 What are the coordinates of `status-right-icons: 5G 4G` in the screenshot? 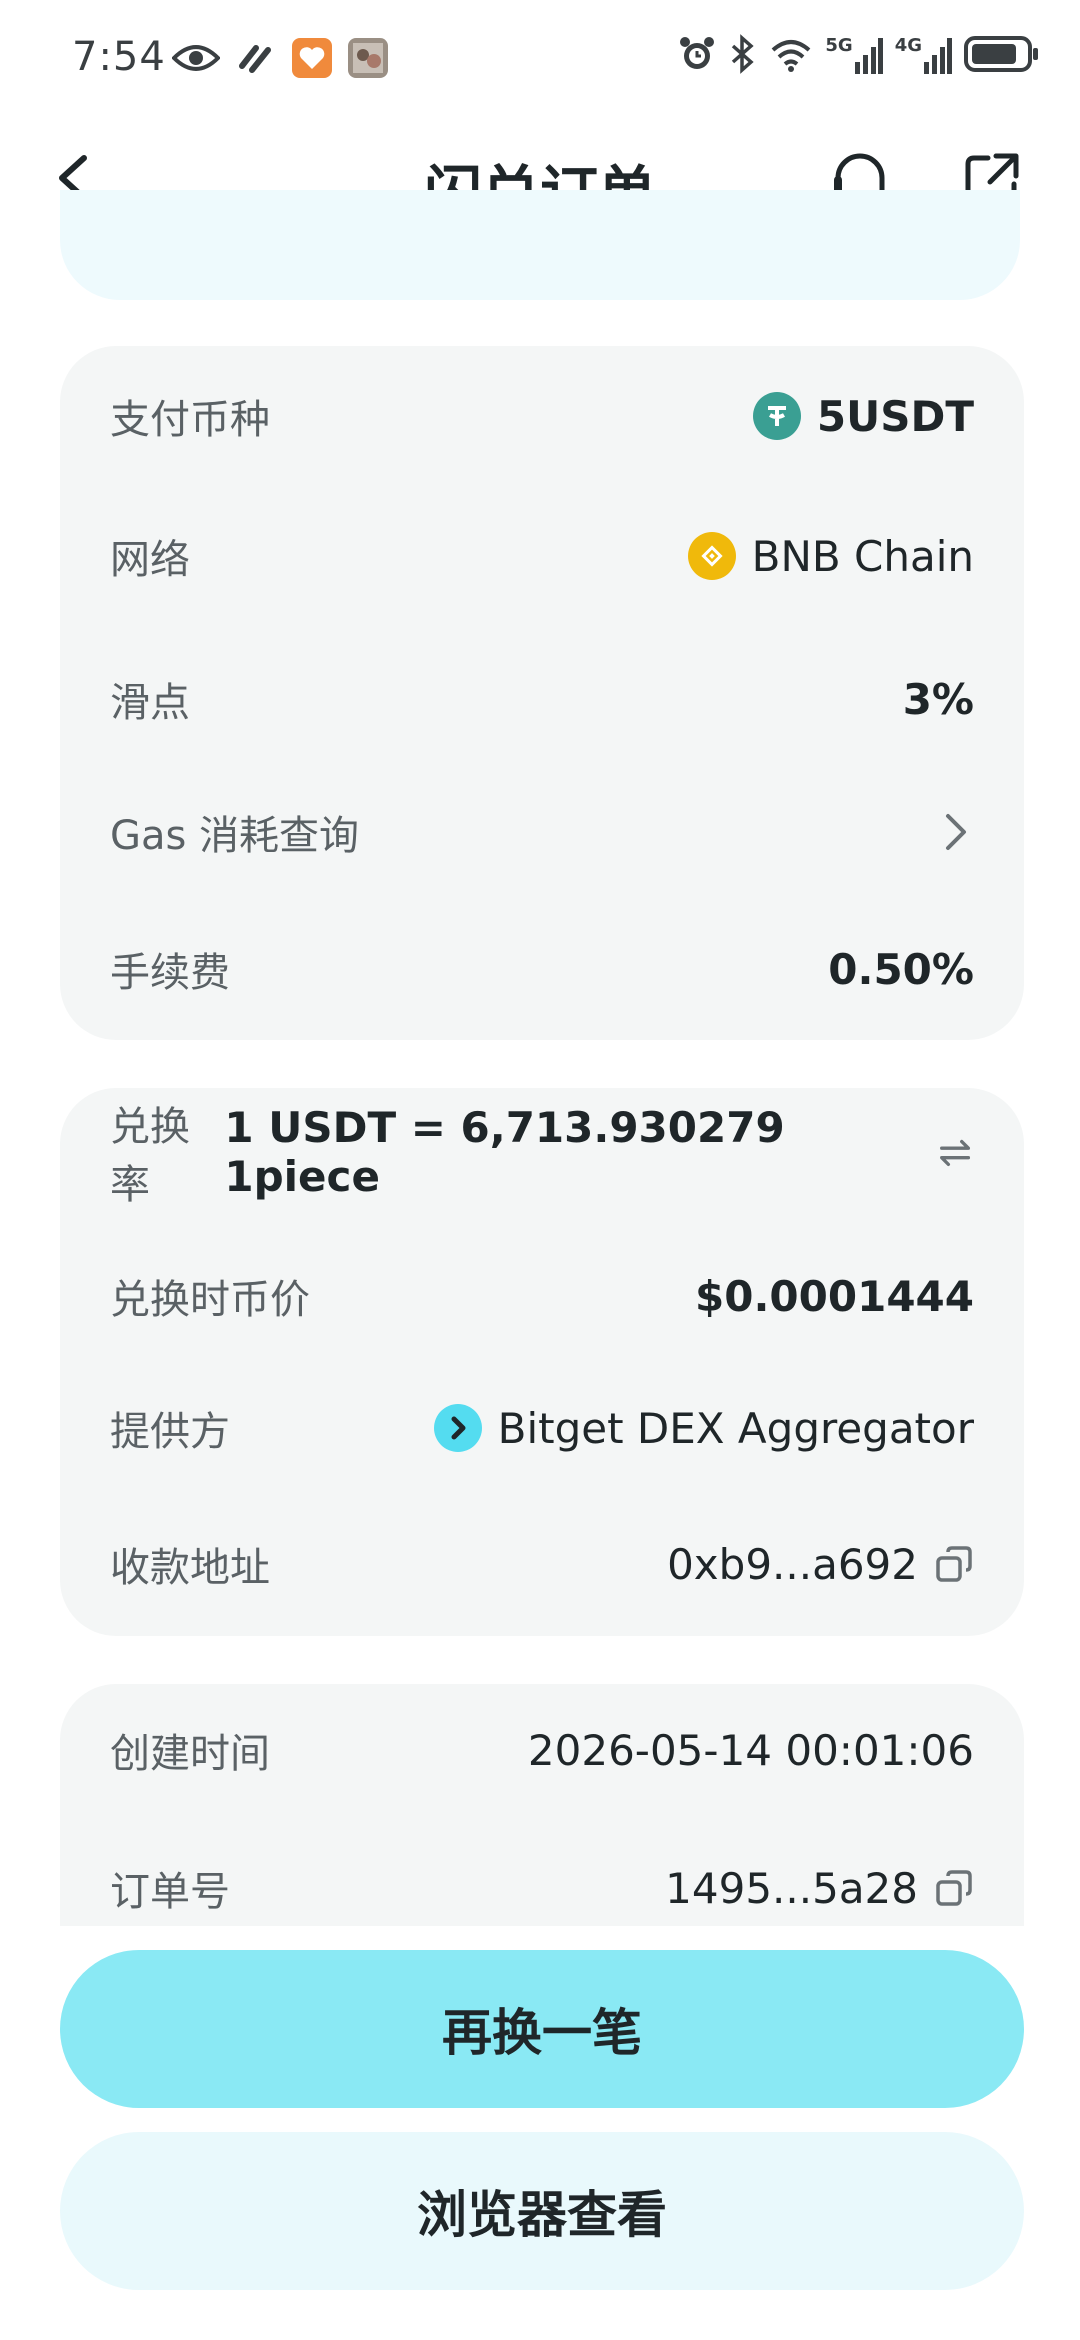 It's located at (858, 54).